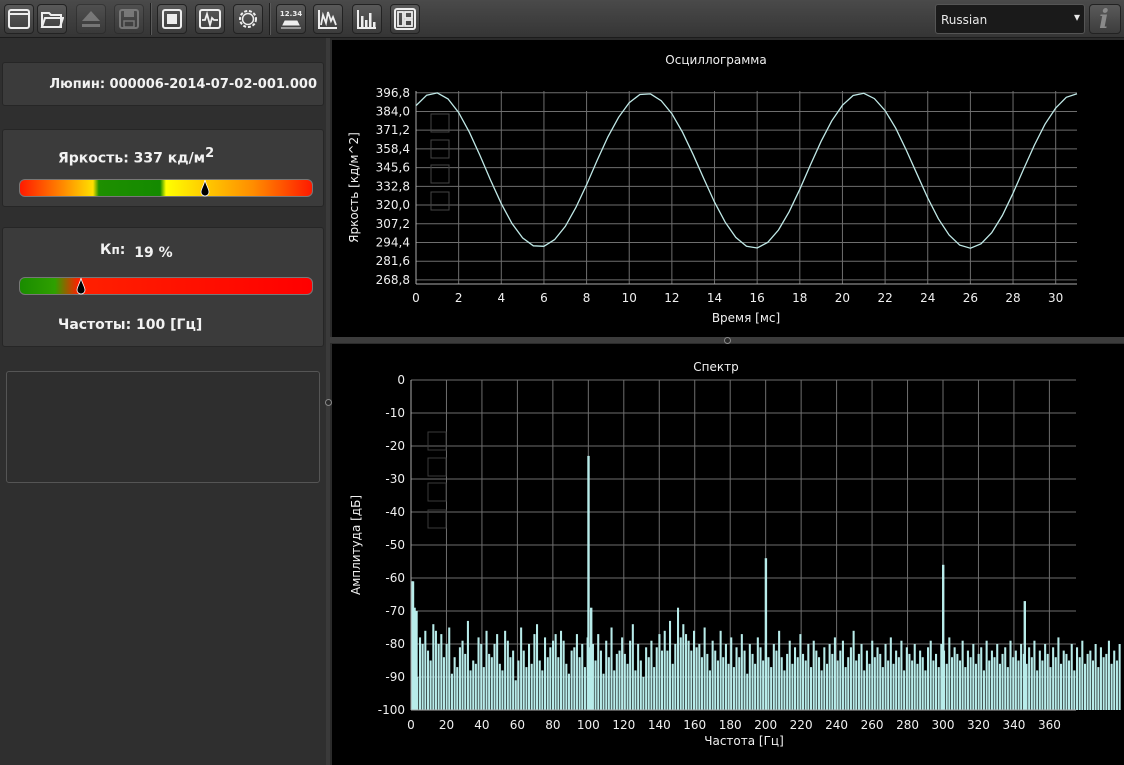 Image resolution: width=1124 pixels, height=765 pixels. What do you see at coordinates (210, 19) in the screenshot?
I see `signal-button` at bounding box center [210, 19].